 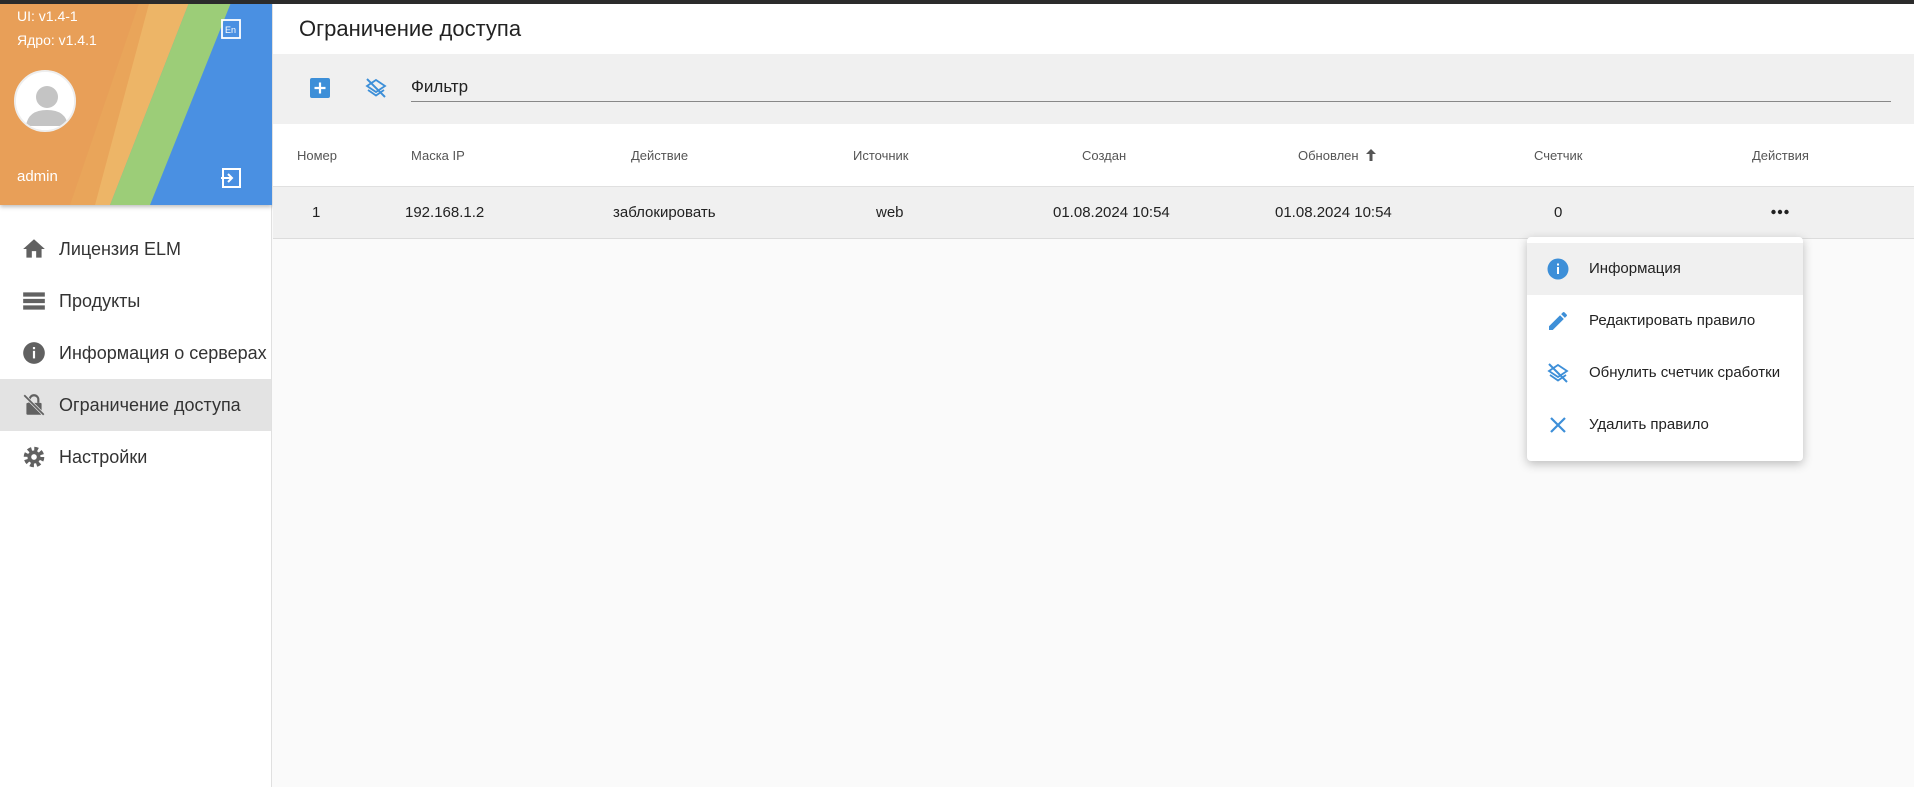 I want to click on svg-text: En, so click(x=230, y=30).